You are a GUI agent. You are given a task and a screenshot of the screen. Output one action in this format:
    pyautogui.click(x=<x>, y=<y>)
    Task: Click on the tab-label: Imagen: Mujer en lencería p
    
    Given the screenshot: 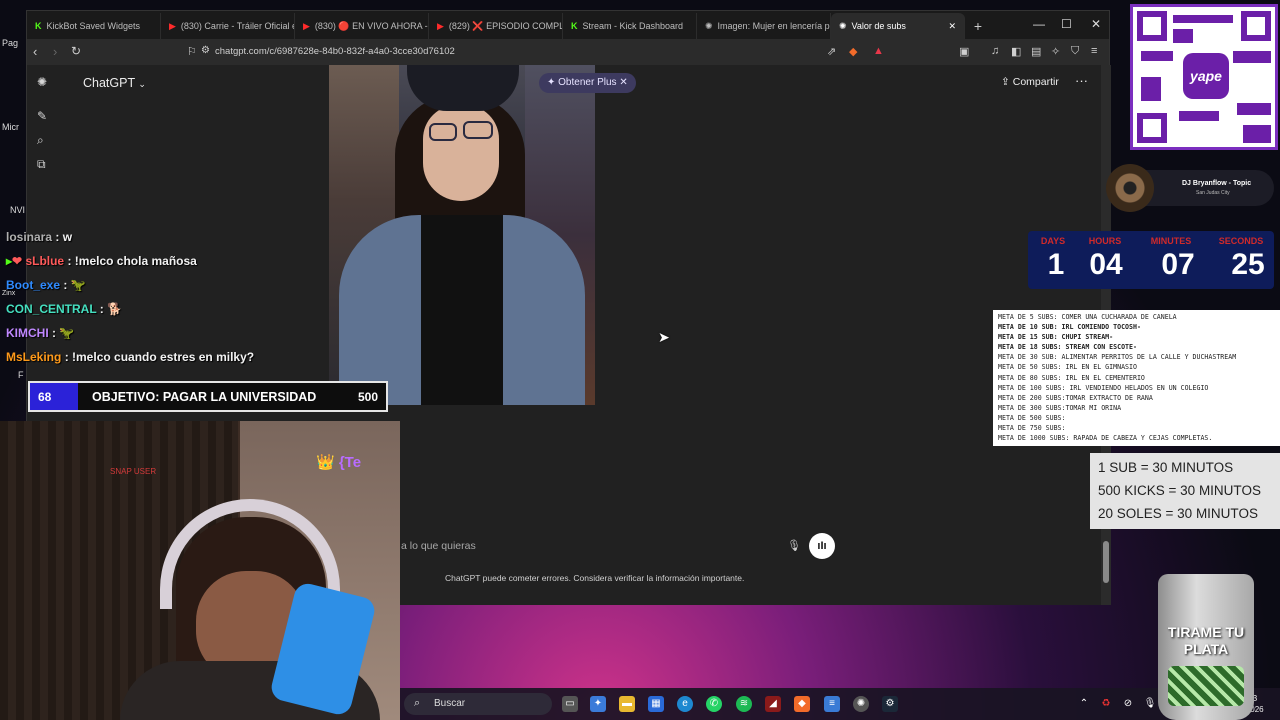 What is the action you would take?
    pyautogui.click(x=773, y=26)
    